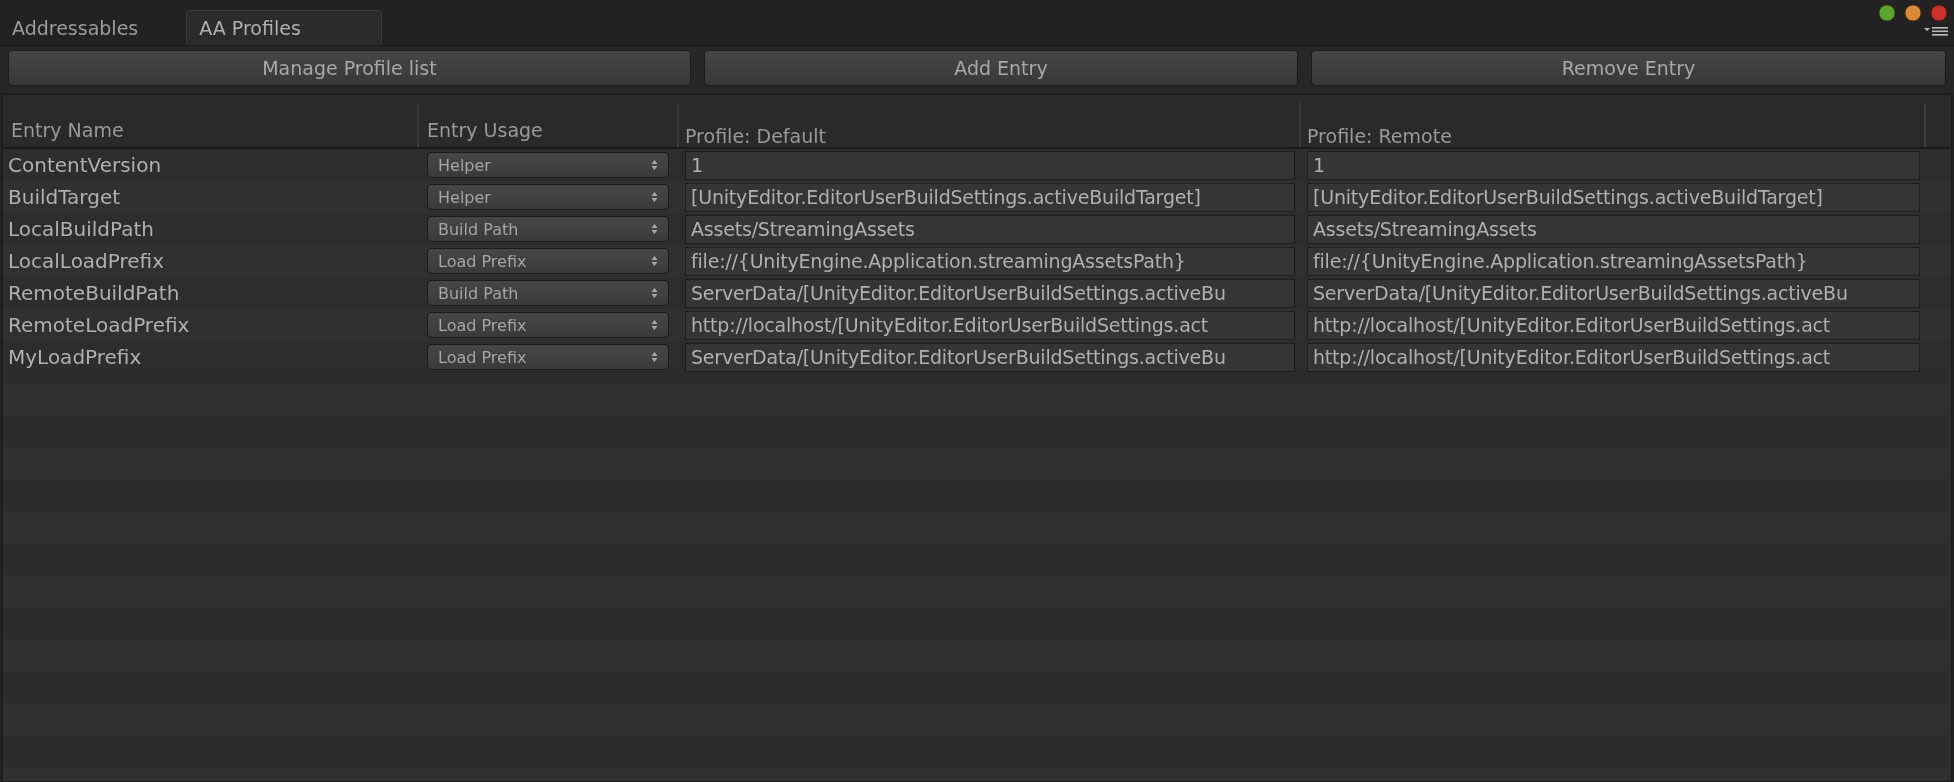 This screenshot has width=1954, height=782. What do you see at coordinates (74, 357) in the screenshot?
I see `entry-name: MyLoadPrefix` at bounding box center [74, 357].